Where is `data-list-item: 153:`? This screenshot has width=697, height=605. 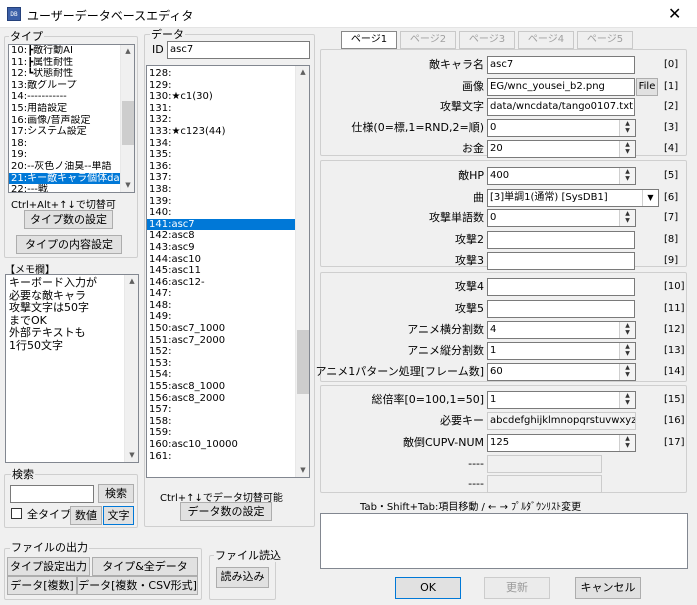 data-list-item: 153: is located at coordinates (221, 364).